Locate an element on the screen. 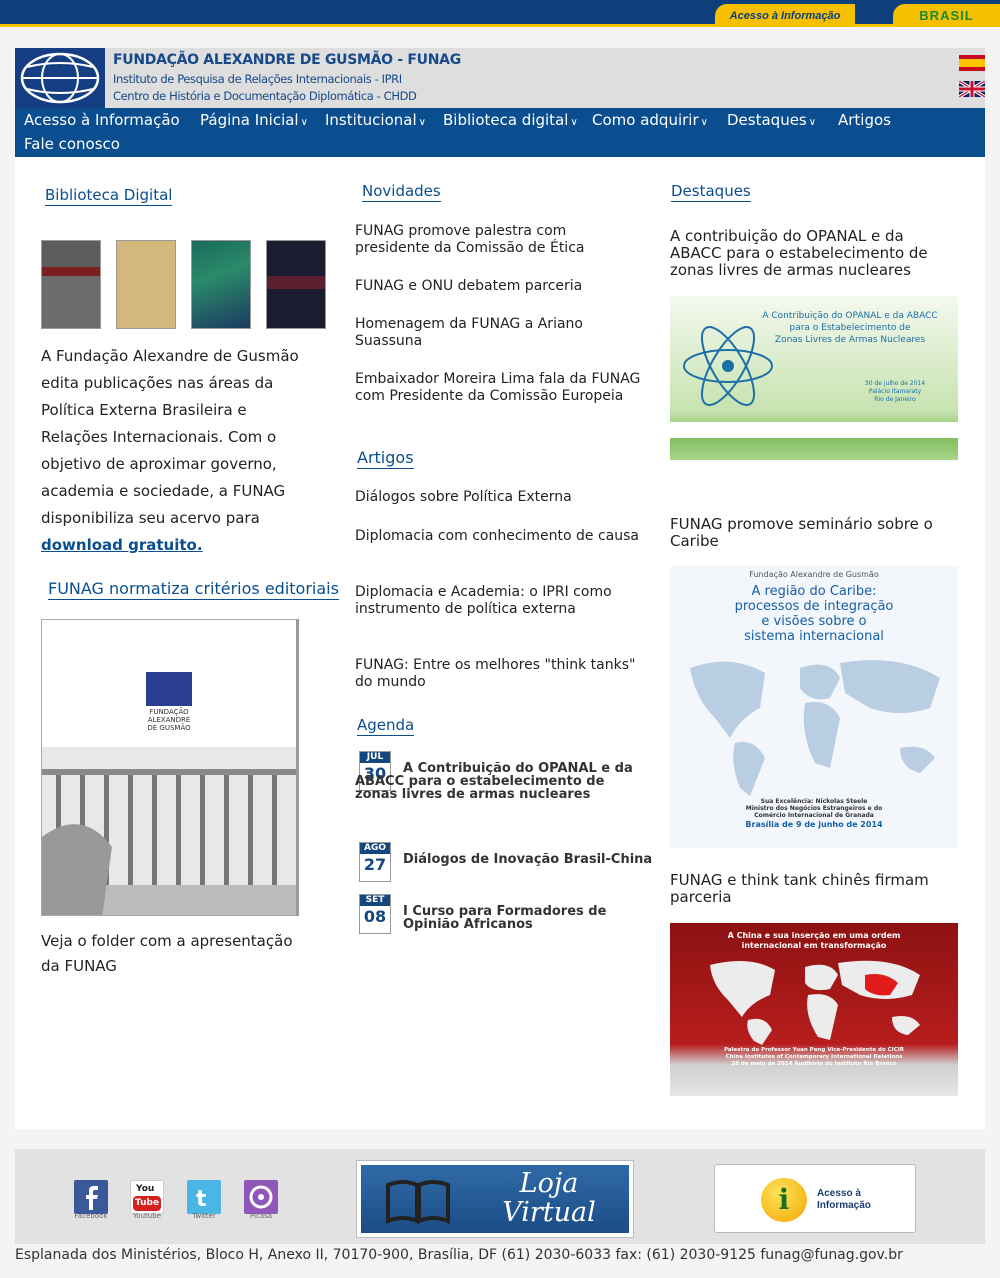 The height and width of the screenshot is (1278, 1000). nav-como-adquirir: Como adquirir ∨ is located at coordinates (650, 120).